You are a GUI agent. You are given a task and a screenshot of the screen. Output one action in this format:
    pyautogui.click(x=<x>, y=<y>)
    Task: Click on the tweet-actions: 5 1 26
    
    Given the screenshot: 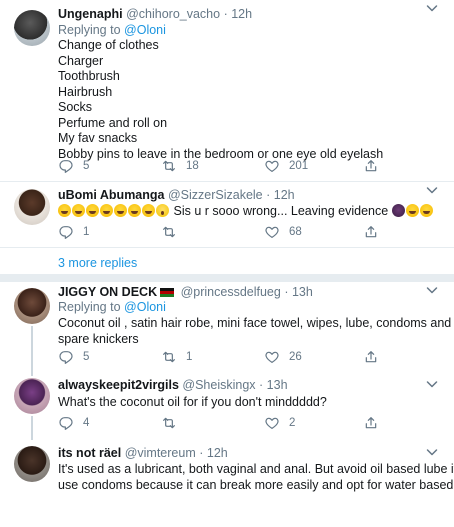 What is the action you would take?
    pyautogui.click(x=233, y=357)
    